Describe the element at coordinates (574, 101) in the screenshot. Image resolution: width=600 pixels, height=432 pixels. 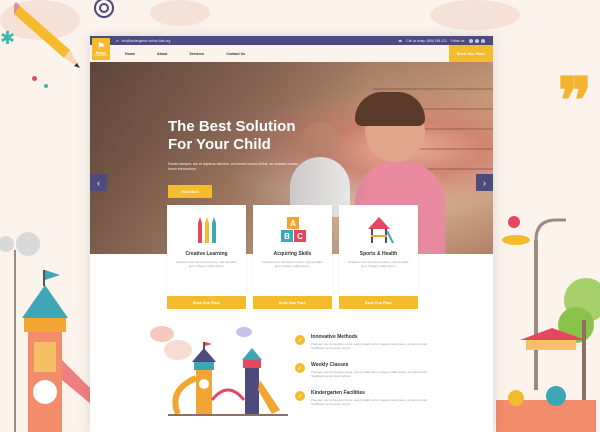
I see `quote-icon: ❞` at that location.